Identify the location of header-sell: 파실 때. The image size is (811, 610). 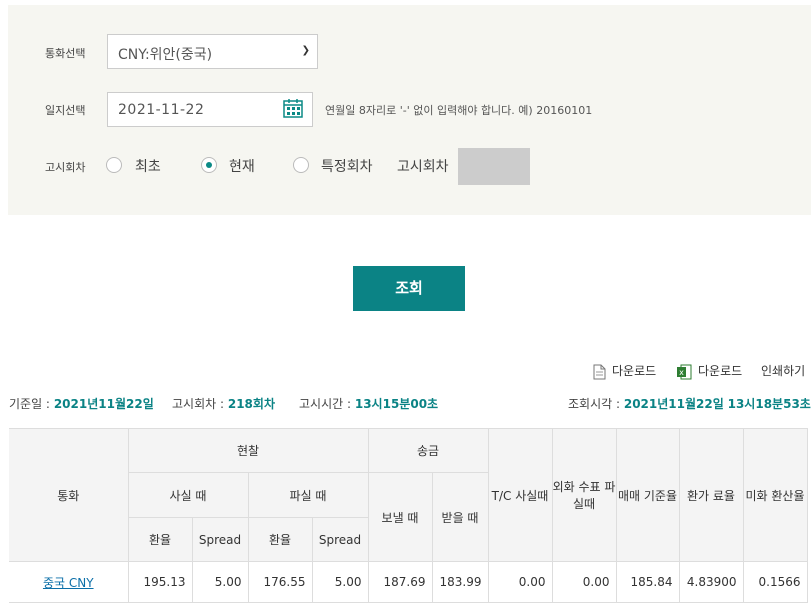
(308, 495).